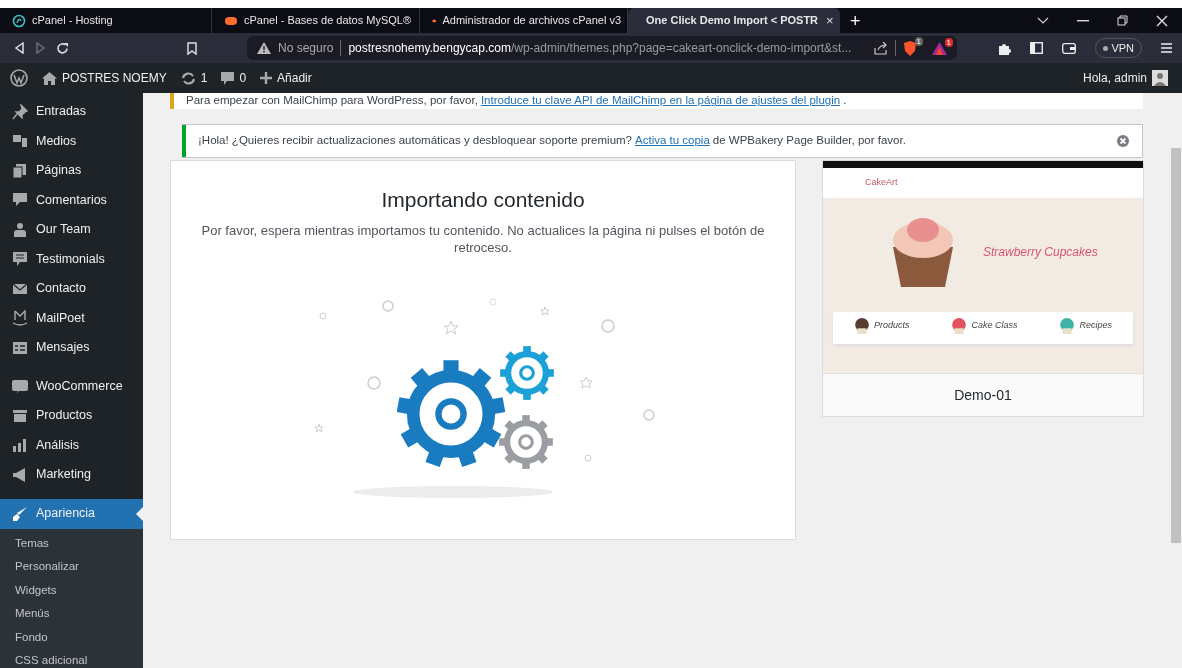  What do you see at coordinates (71, 171) in the screenshot?
I see `sidebar-item: Páginas` at bounding box center [71, 171].